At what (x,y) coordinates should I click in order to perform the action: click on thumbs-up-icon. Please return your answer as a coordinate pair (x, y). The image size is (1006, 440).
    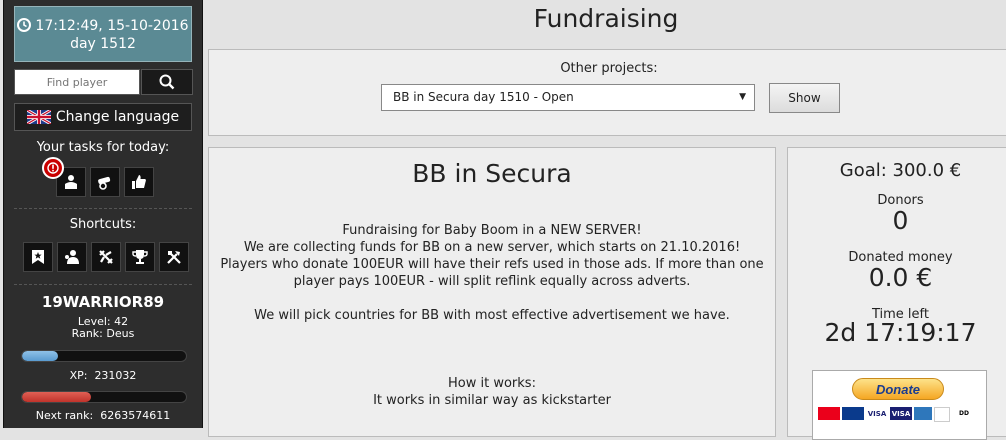
    Looking at the image, I should click on (139, 182).